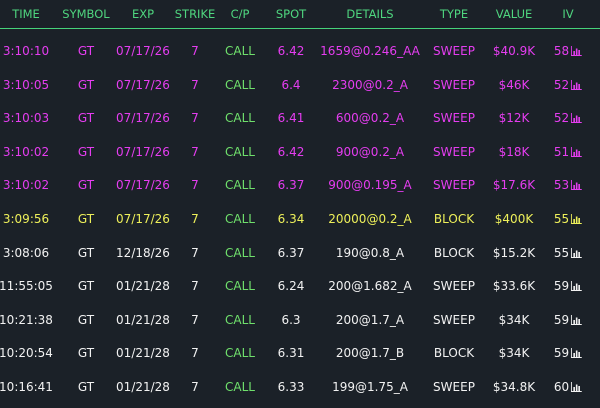 Image resolution: width=600 pixels, height=408 pixels. What do you see at coordinates (514, 14) in the screenshot?
I see `header-value: VALUE` at bounding box center [514, 14].